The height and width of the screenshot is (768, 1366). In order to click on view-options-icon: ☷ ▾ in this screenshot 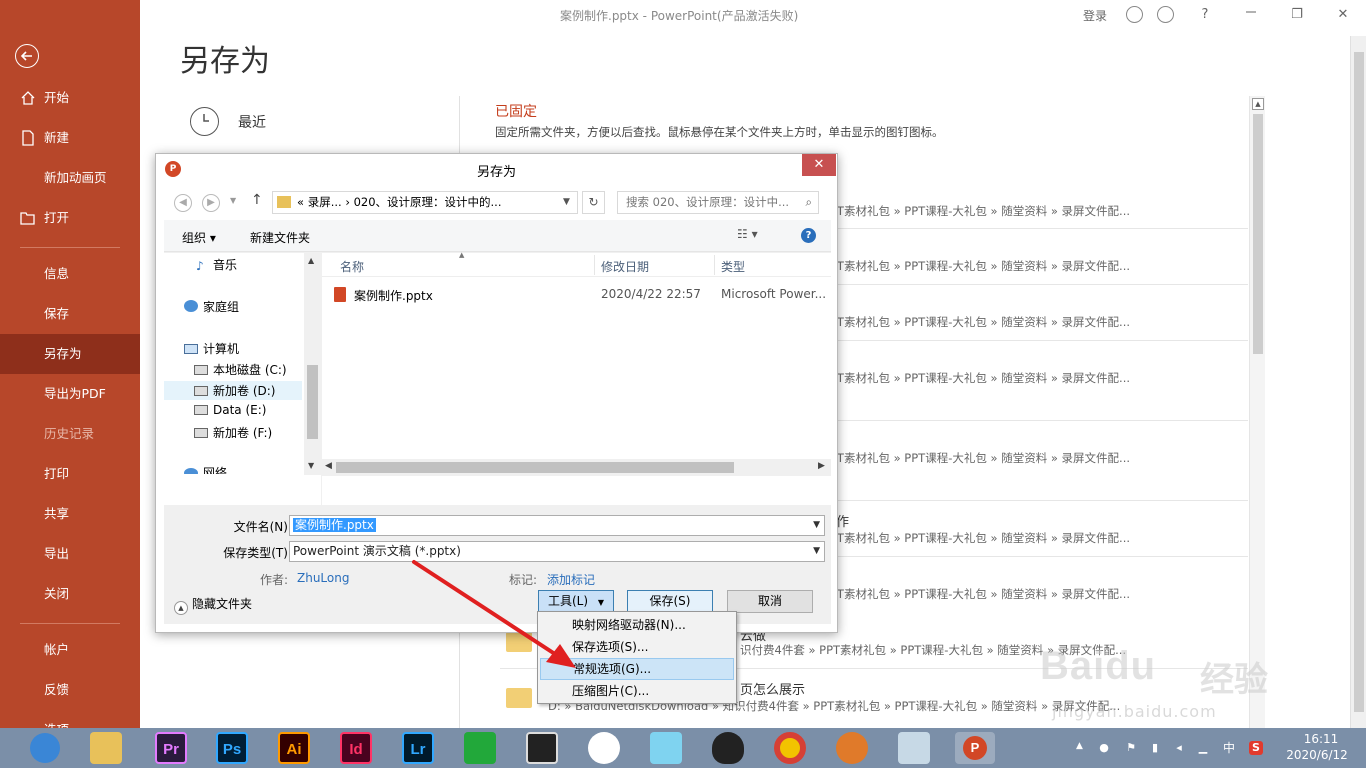, I will do `click(747, 234)`.